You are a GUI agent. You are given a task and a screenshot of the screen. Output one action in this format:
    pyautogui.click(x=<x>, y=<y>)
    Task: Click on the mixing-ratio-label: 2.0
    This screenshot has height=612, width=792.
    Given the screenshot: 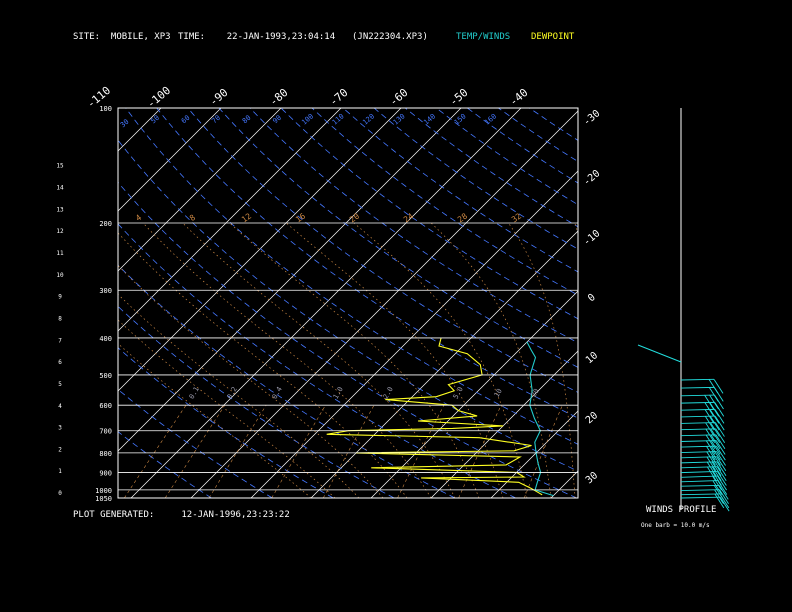 What is the action you would take?
    pyautogui.click(x=388, y=393)
    